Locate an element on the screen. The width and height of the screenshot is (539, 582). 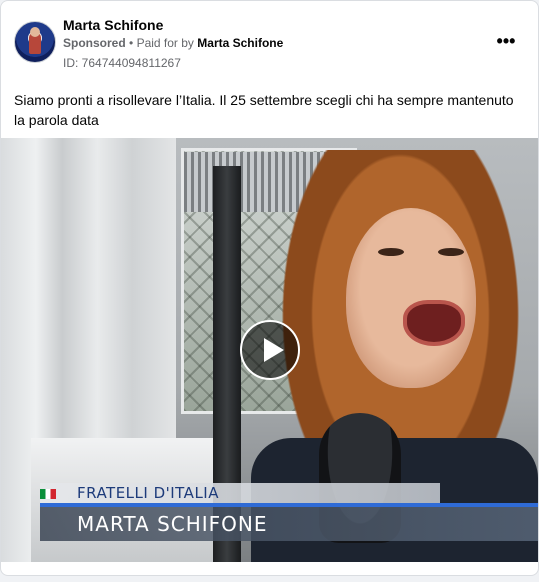
play-icon is located at coordinates (270, 350).